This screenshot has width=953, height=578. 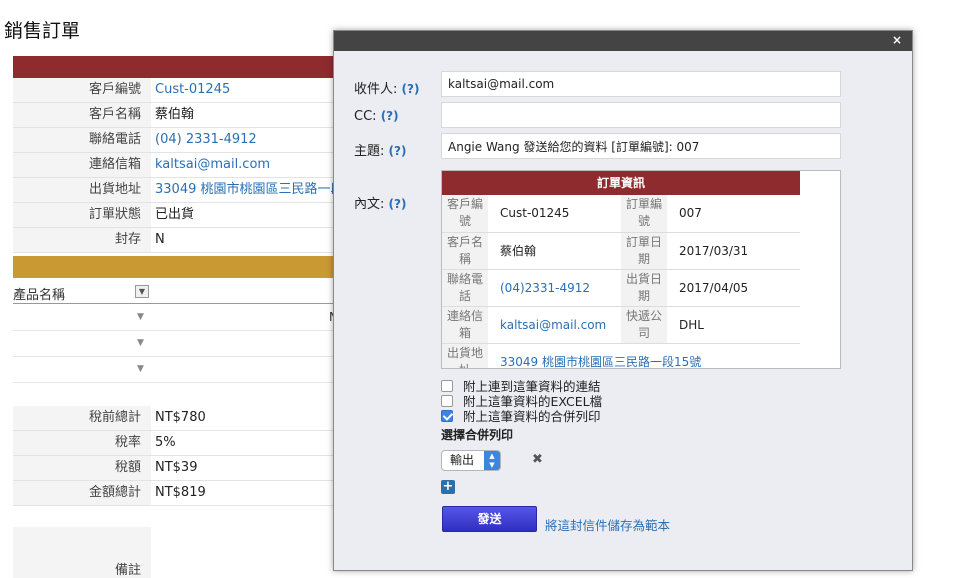 I want to click on send-button: 發送, so click(x=489, y=519).